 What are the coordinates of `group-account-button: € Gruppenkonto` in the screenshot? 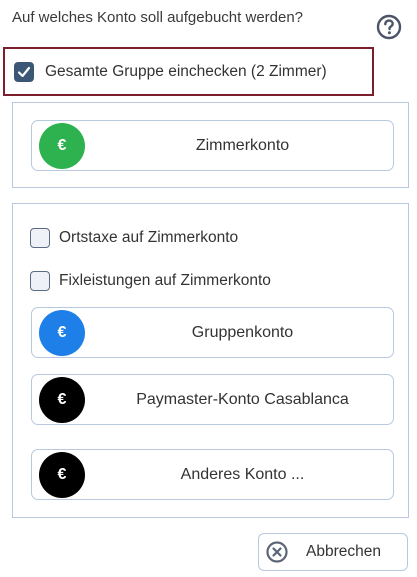 It's located at (212, 332).